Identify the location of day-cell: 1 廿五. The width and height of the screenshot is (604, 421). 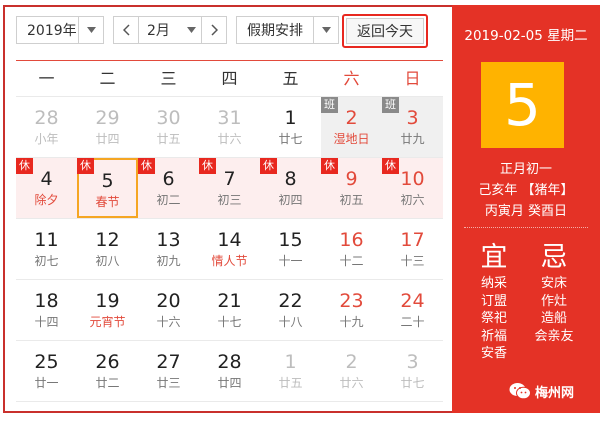
(290, 371).